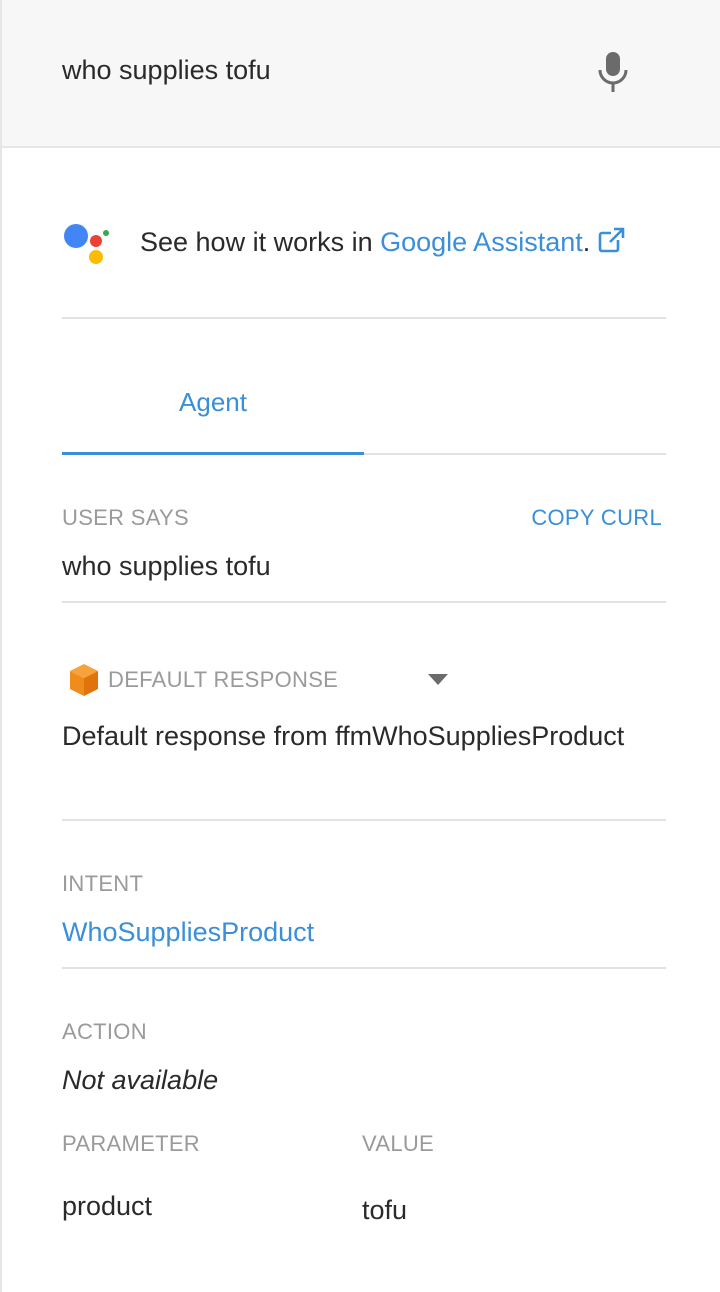 The image size is (720, 1292). Describe the element at coordinates (398, 1143) in the screenshot. I see `value-header: VALUE` at that location.